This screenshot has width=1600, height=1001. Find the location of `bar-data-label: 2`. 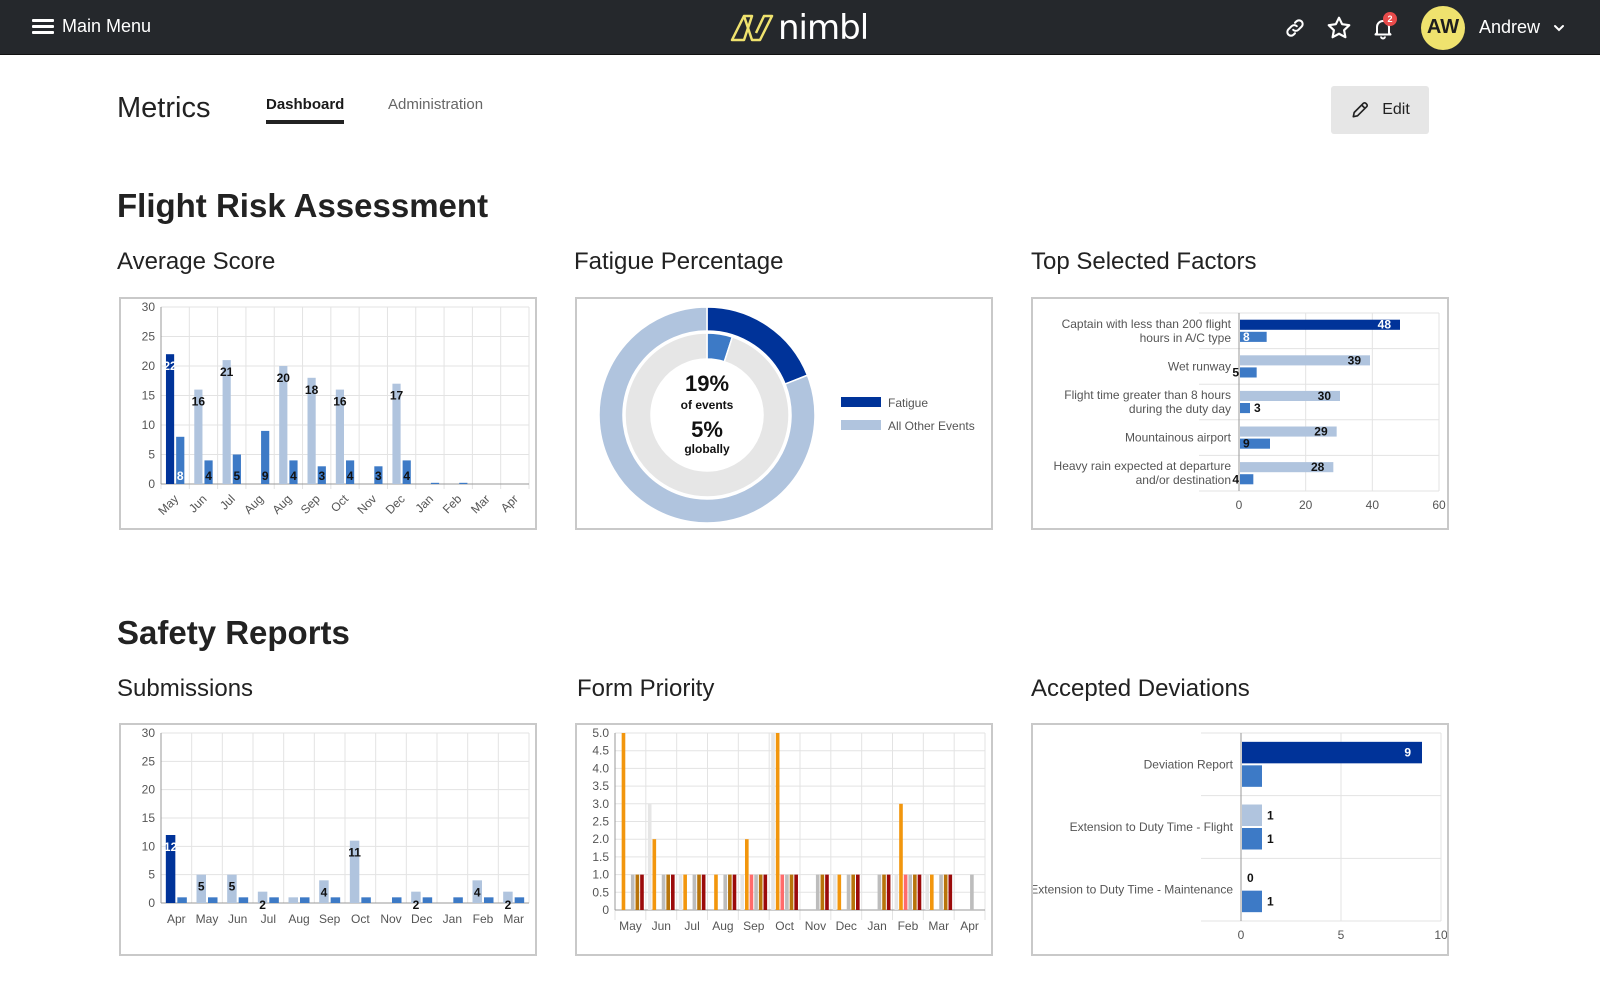

bar-data-label: 2 is located at coordinates (416, 905).